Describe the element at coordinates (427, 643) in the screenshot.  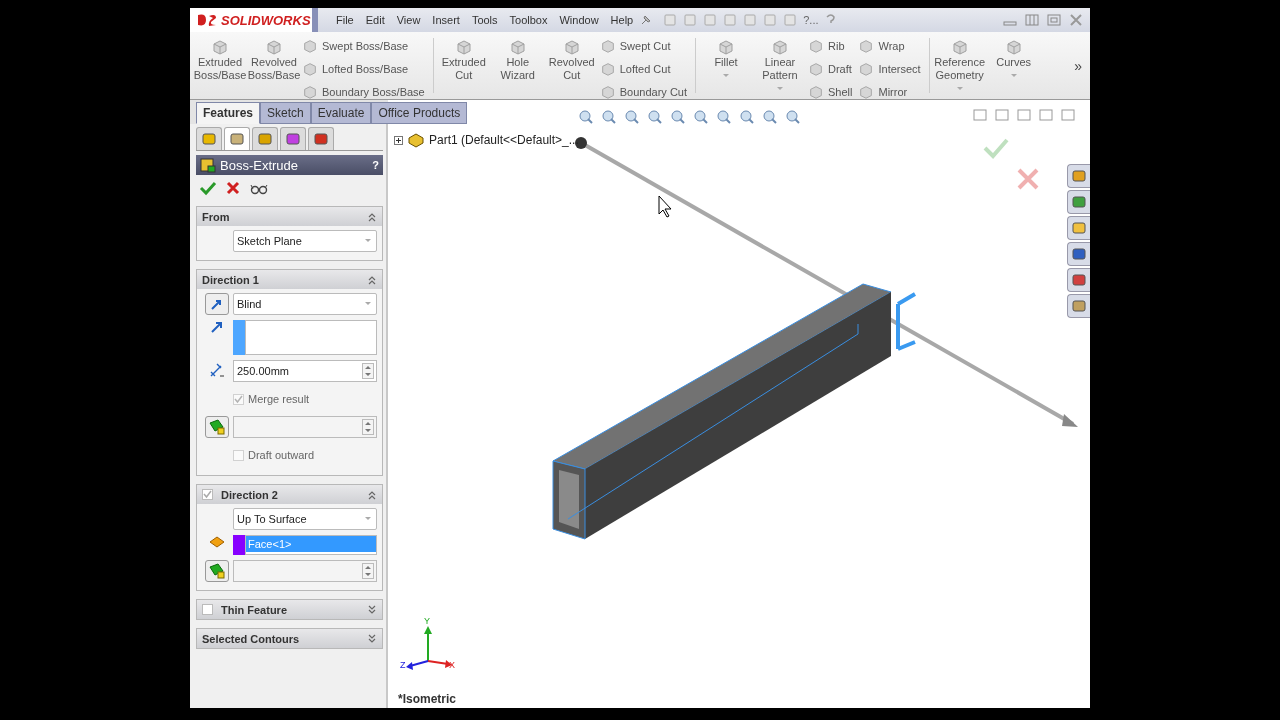
I see `axis-triad: Y Z X` at that location.